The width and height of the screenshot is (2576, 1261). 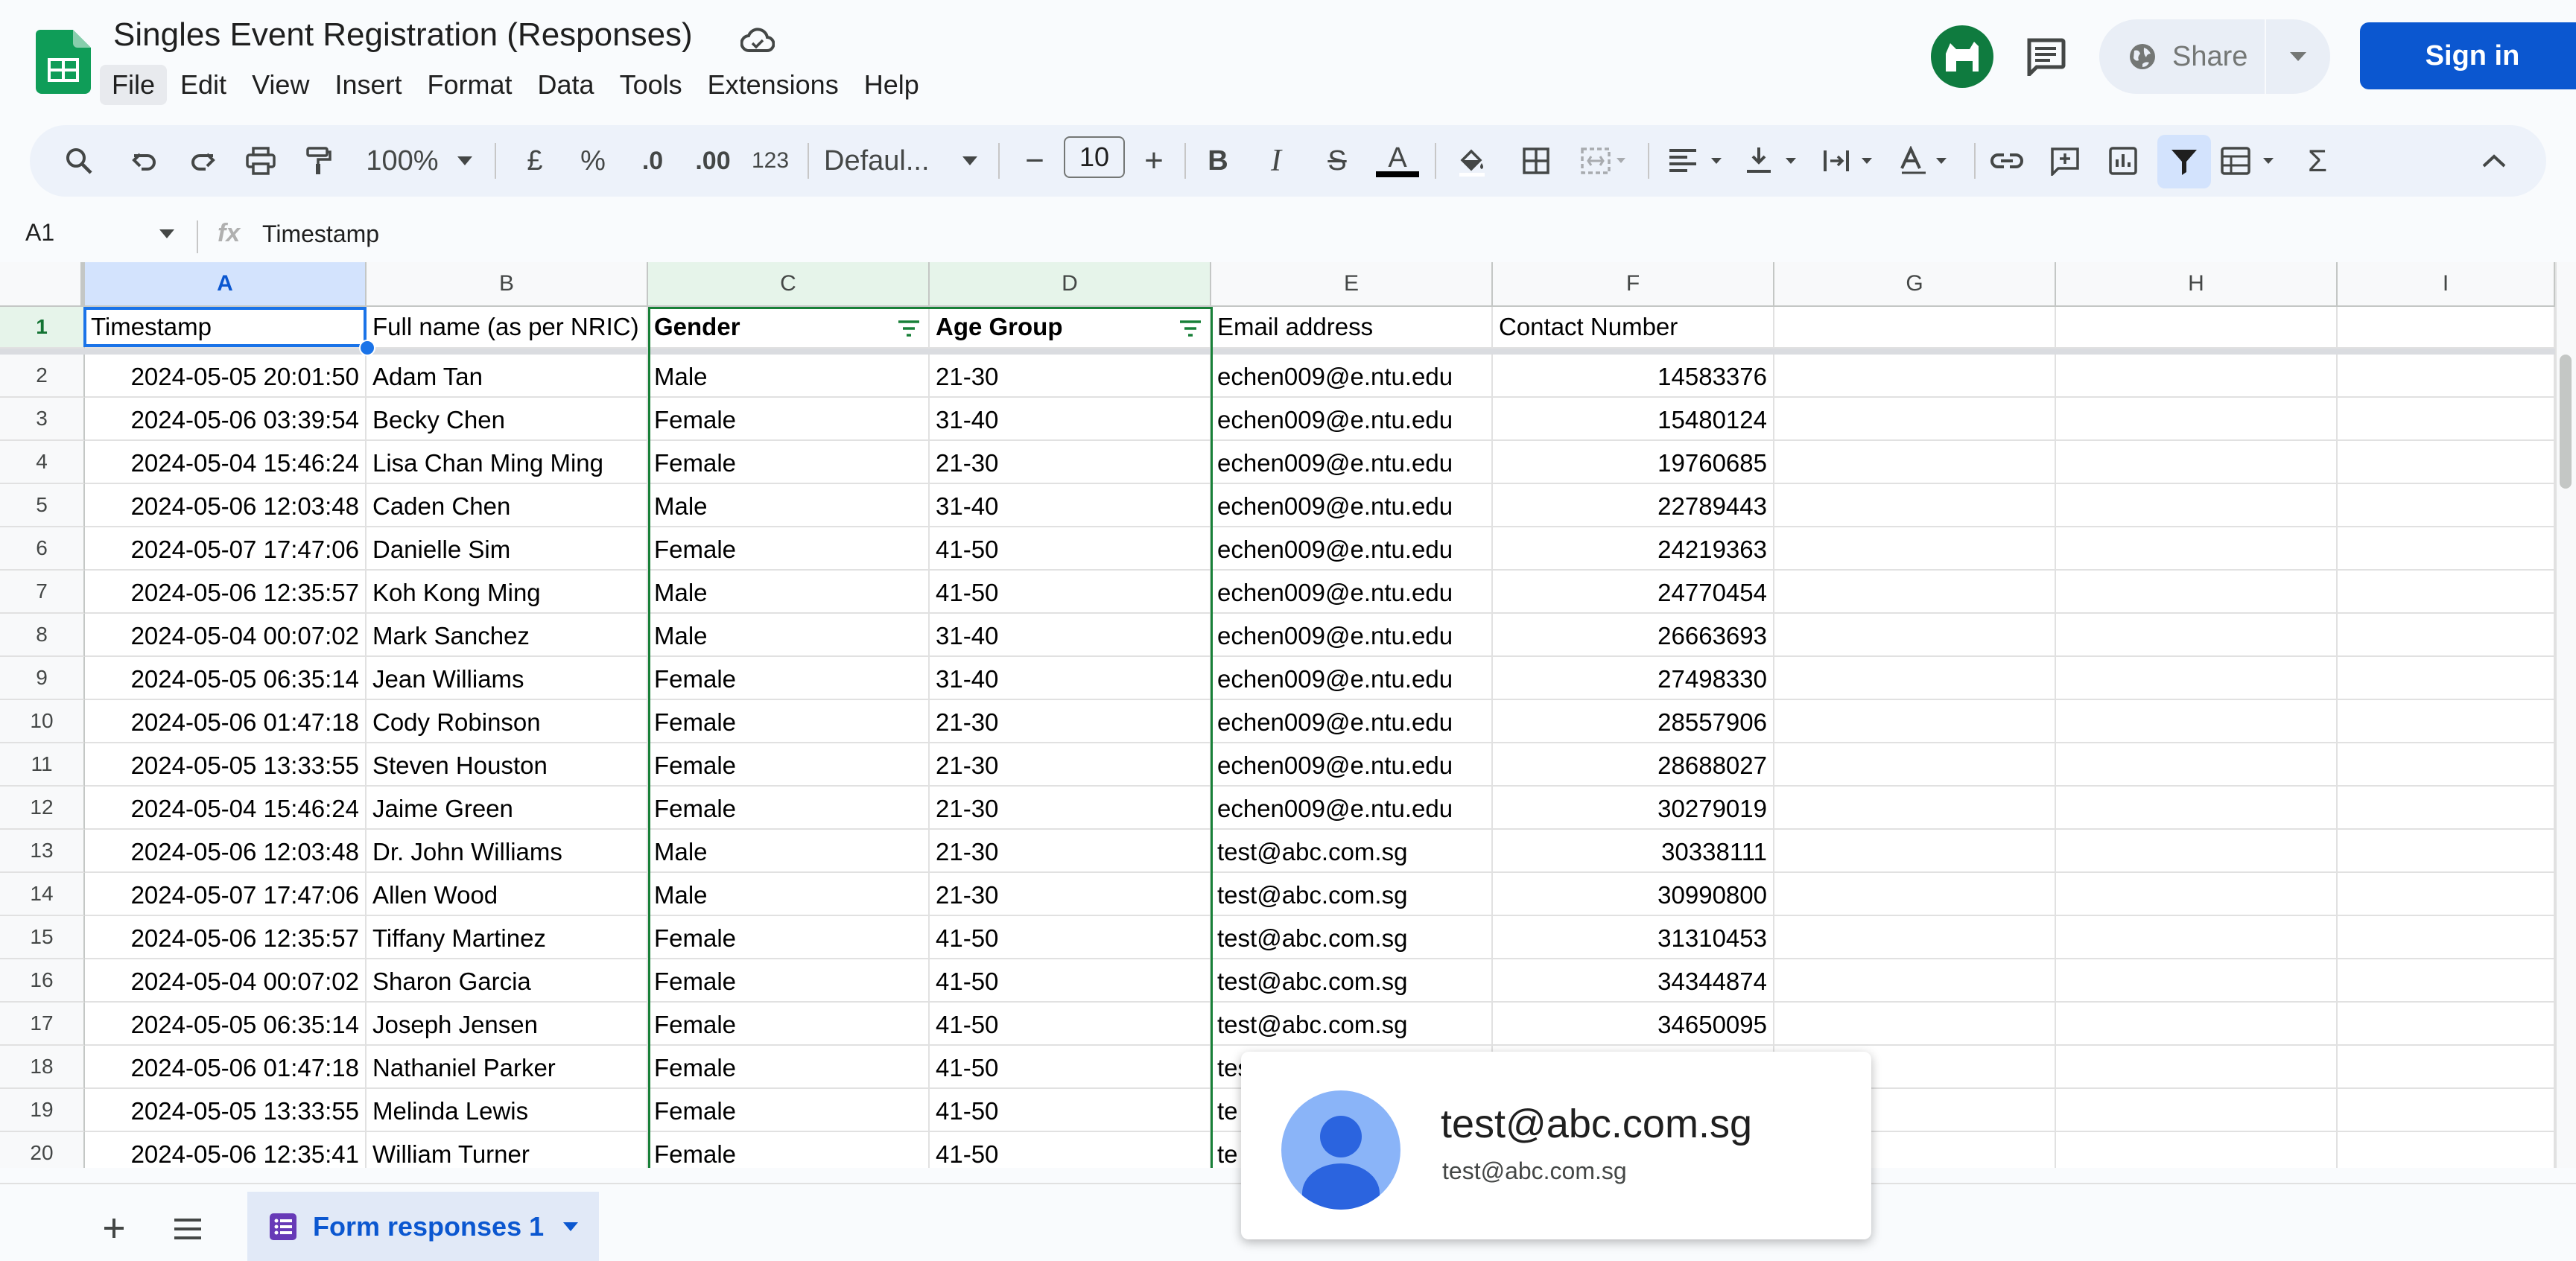 I want to click on text-wrapping-icon, so click(x=1852, y=161).